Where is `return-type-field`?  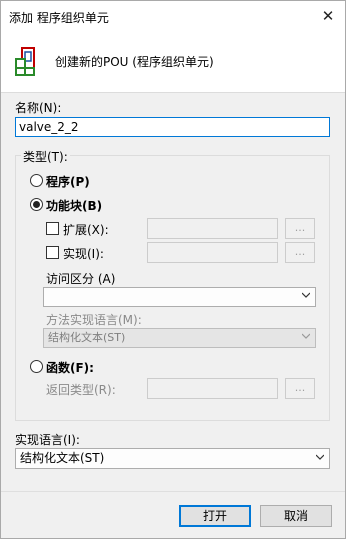 return-type-field is located at coordinates (212, 388).